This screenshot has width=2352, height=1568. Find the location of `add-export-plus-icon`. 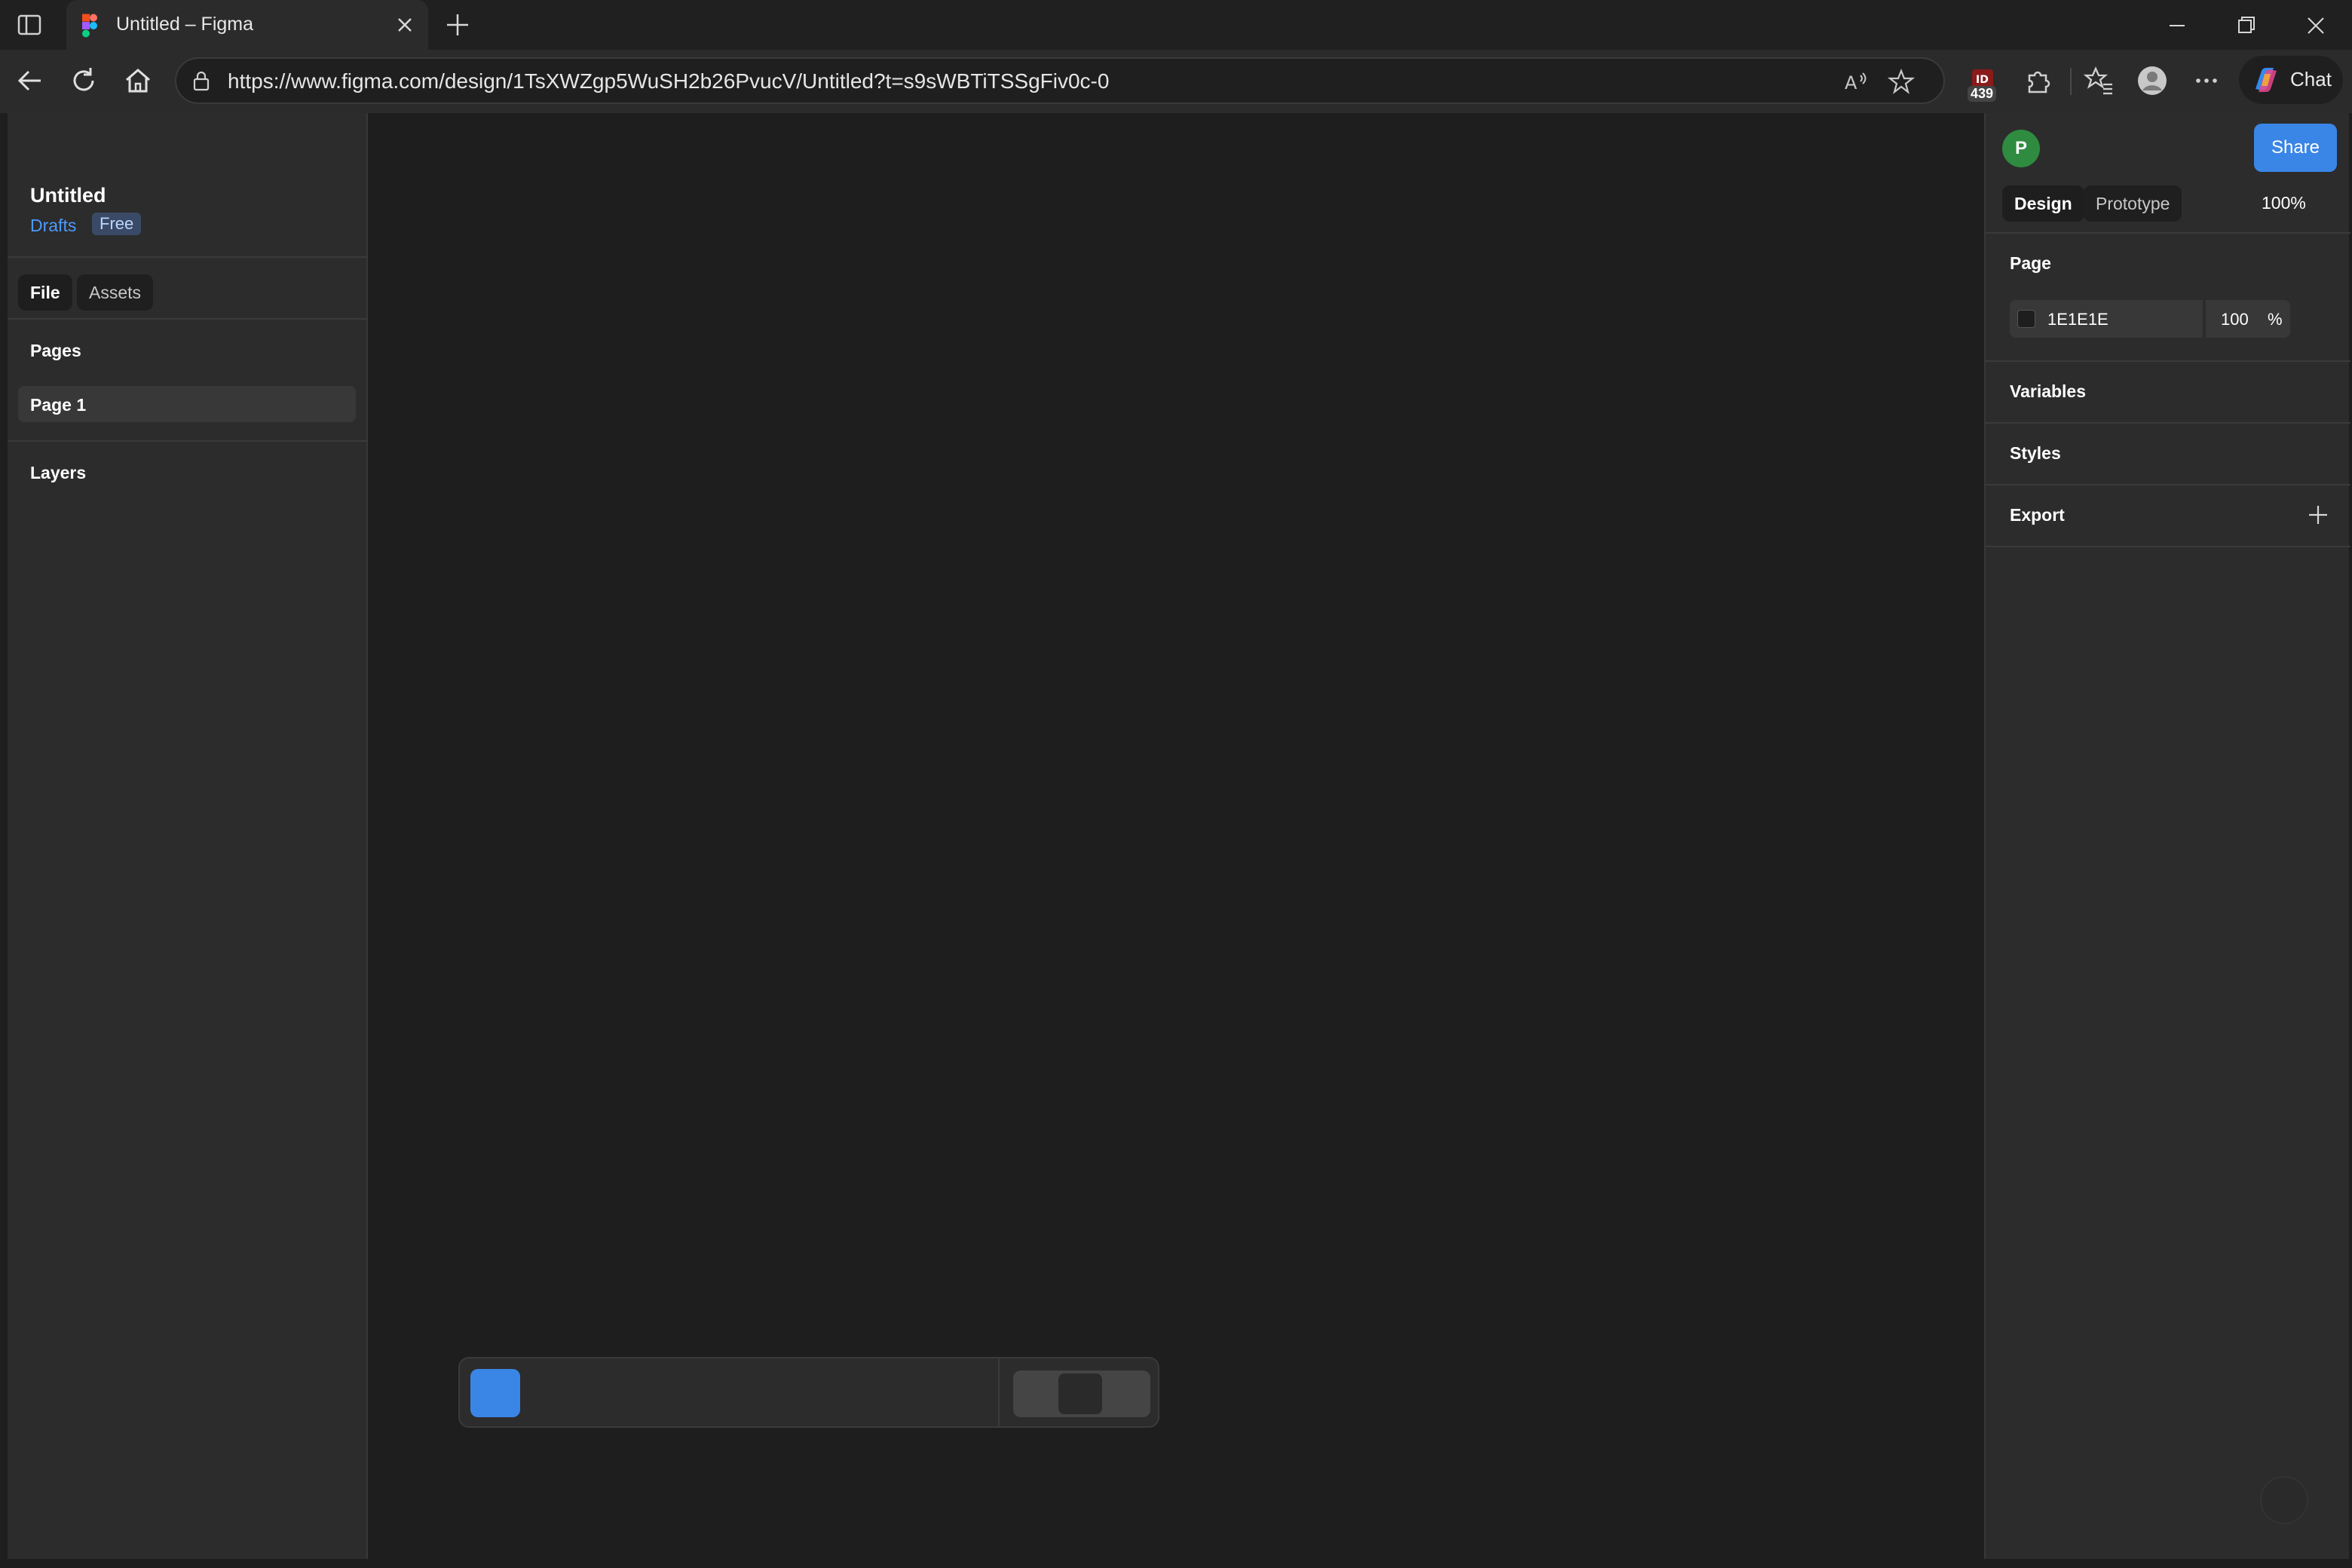

add-export-plus-icon is located at coordinates (2318, 515).